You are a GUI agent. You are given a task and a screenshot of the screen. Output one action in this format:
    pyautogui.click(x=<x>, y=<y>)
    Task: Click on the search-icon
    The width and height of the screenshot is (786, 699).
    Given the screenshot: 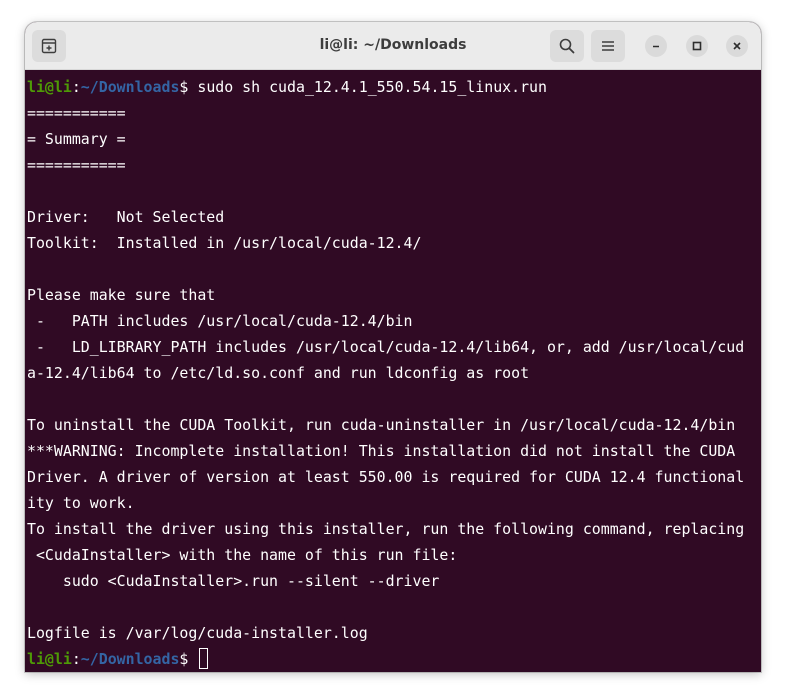 What is the action you would take?
    pyautogui.click(x=567, y=46)
    